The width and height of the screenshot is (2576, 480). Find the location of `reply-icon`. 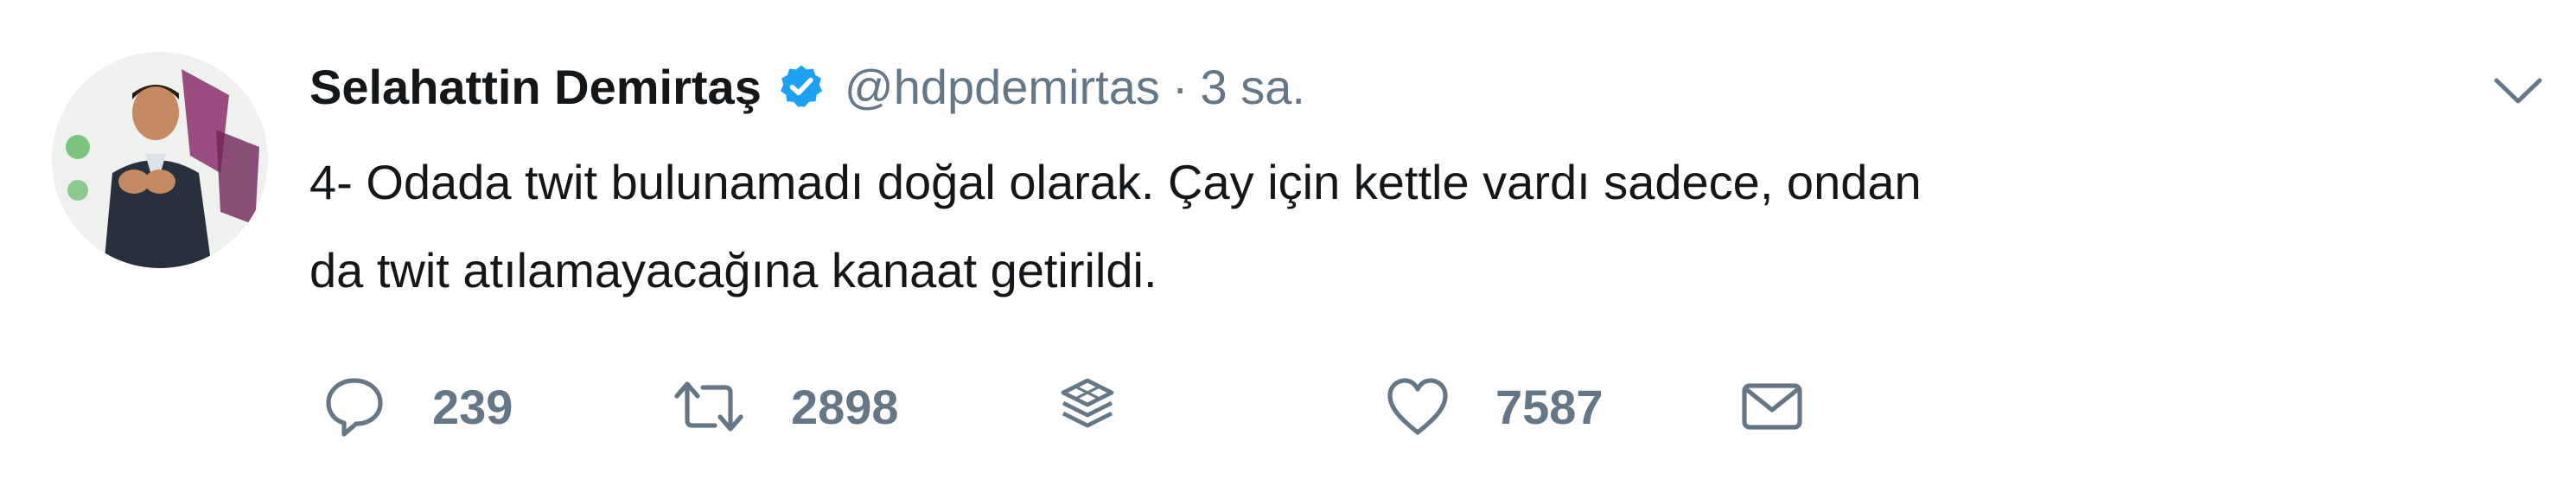

reply-icon is located at coordinates (354, 406).